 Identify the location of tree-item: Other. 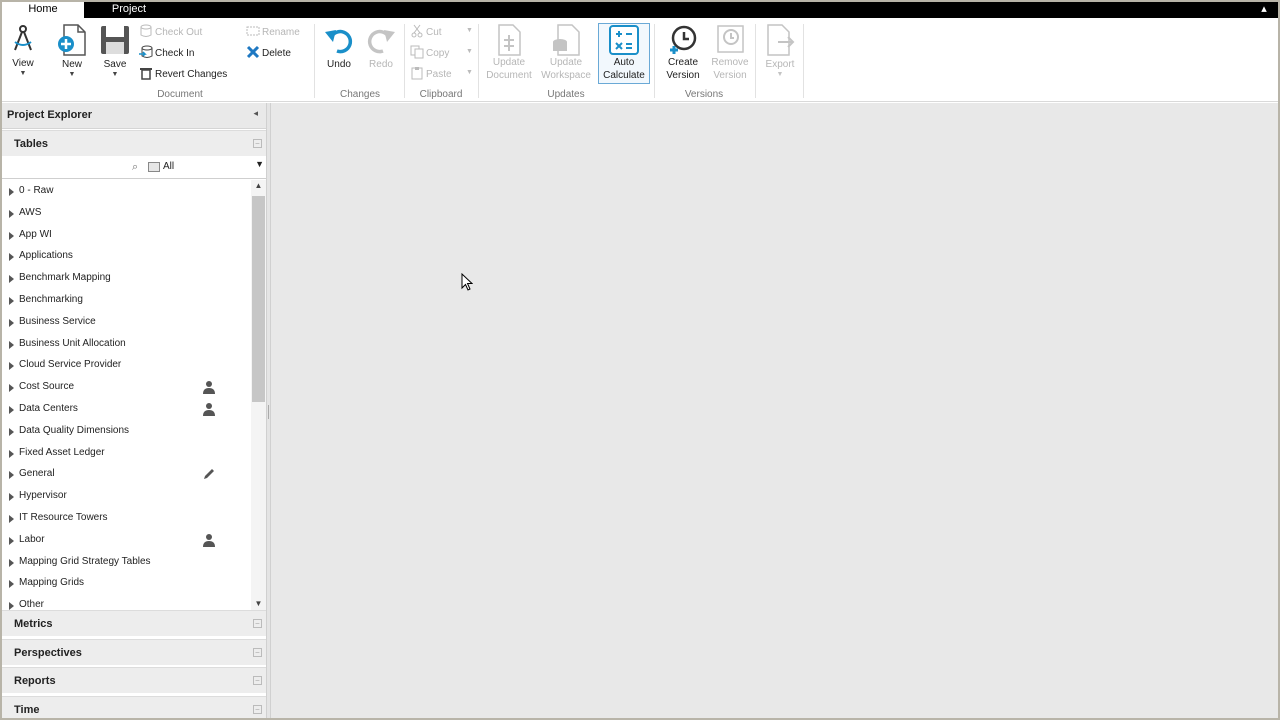
(126, 602).